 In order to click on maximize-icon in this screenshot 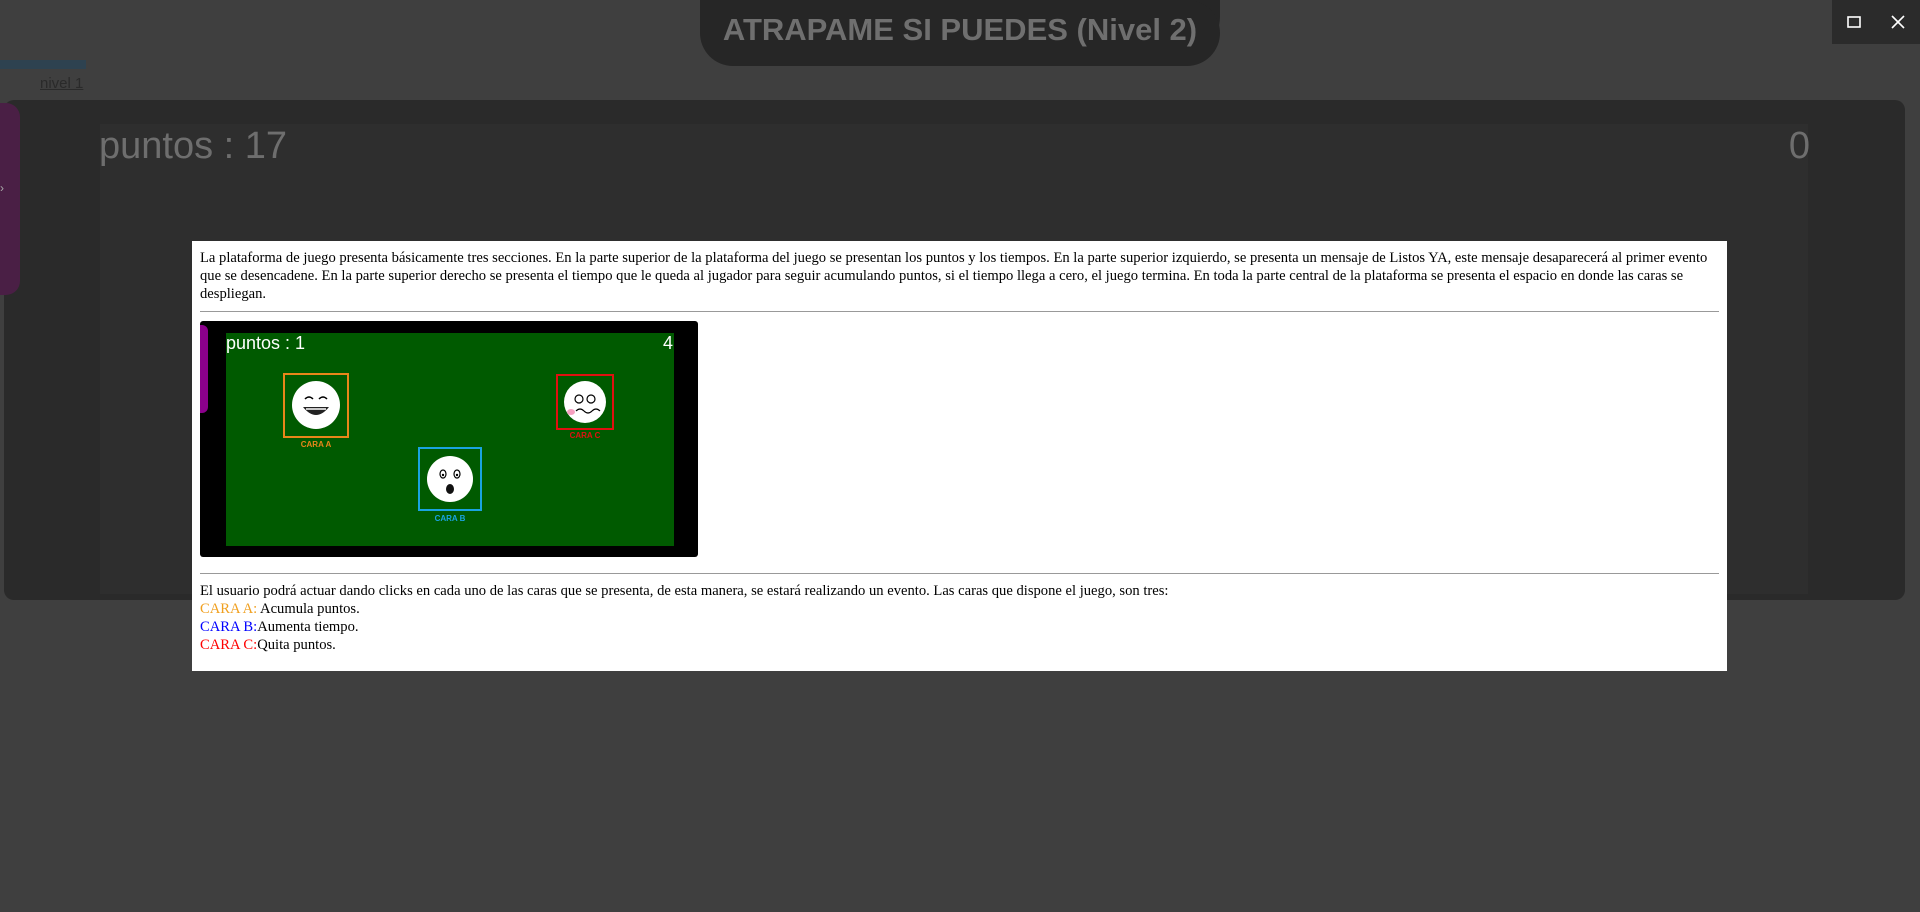, I will do `click(1854, 22)`.